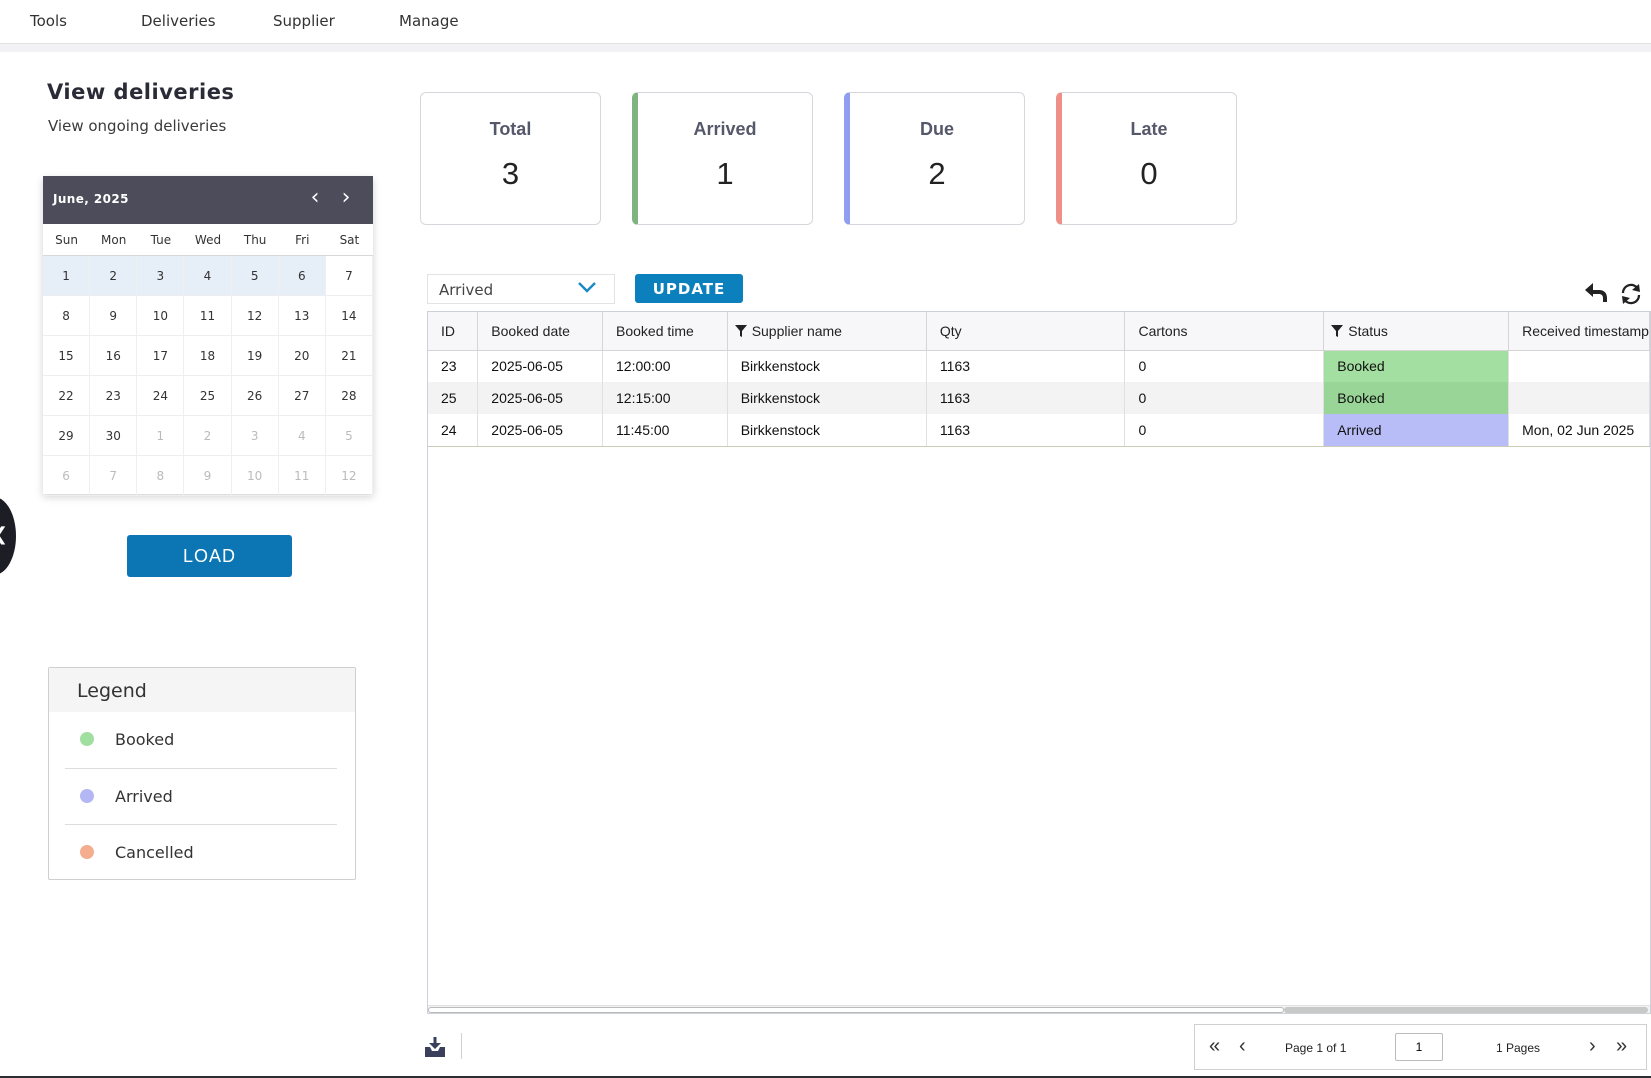  Describe the element at coordinates (429, 21) in the screenshot. I see `menu-manage: Manage` at that location.